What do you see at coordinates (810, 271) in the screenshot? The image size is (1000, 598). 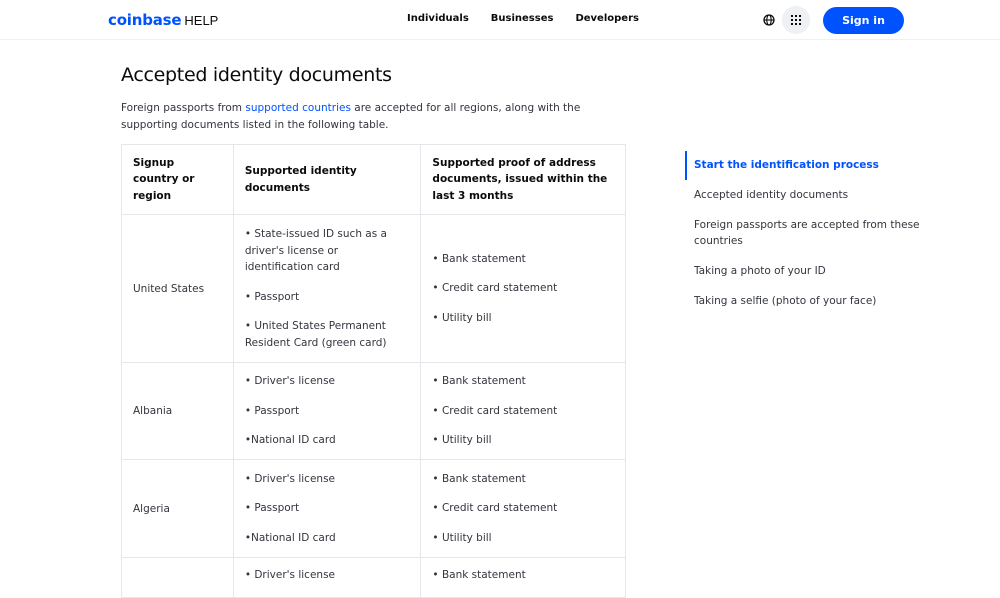 I see `toc-photo-of-id: Taking a photo of your ID` at bounding box center [810, 271].